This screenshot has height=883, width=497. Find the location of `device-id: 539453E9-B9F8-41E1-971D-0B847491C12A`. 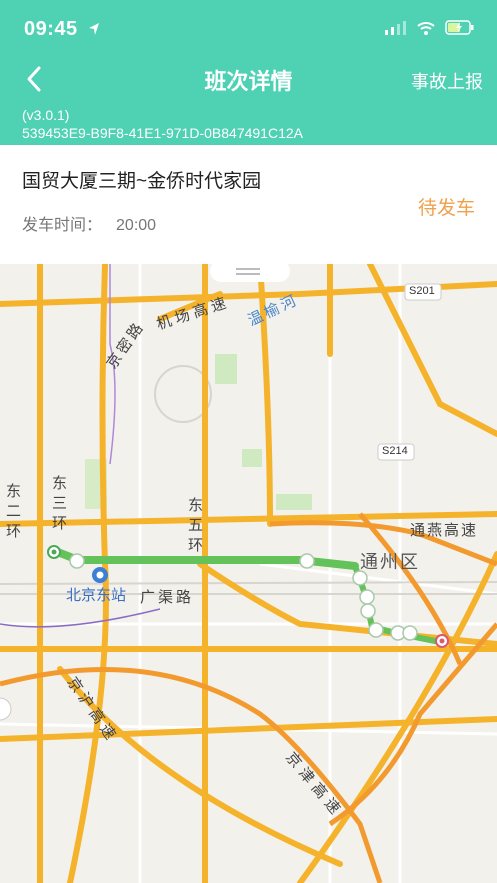

device-id: 539453E9-B9F8-41E1-971D-0B847491C12A is located at coordinates (162, 133).